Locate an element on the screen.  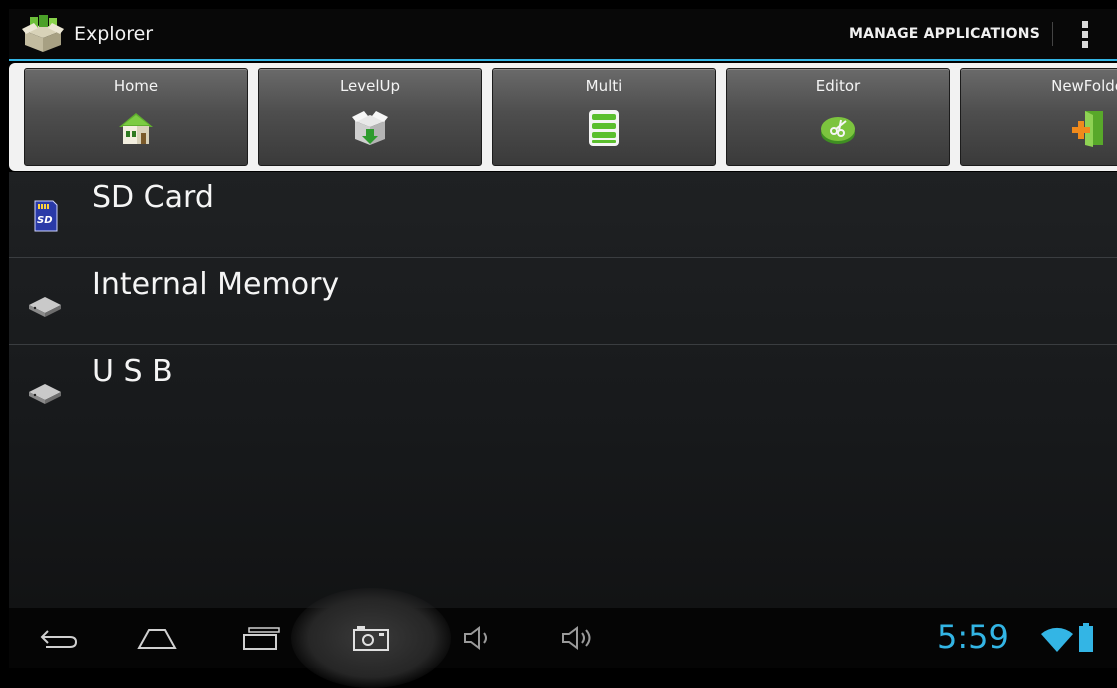
recent-apps-icon is located at coordinates (262, 638).